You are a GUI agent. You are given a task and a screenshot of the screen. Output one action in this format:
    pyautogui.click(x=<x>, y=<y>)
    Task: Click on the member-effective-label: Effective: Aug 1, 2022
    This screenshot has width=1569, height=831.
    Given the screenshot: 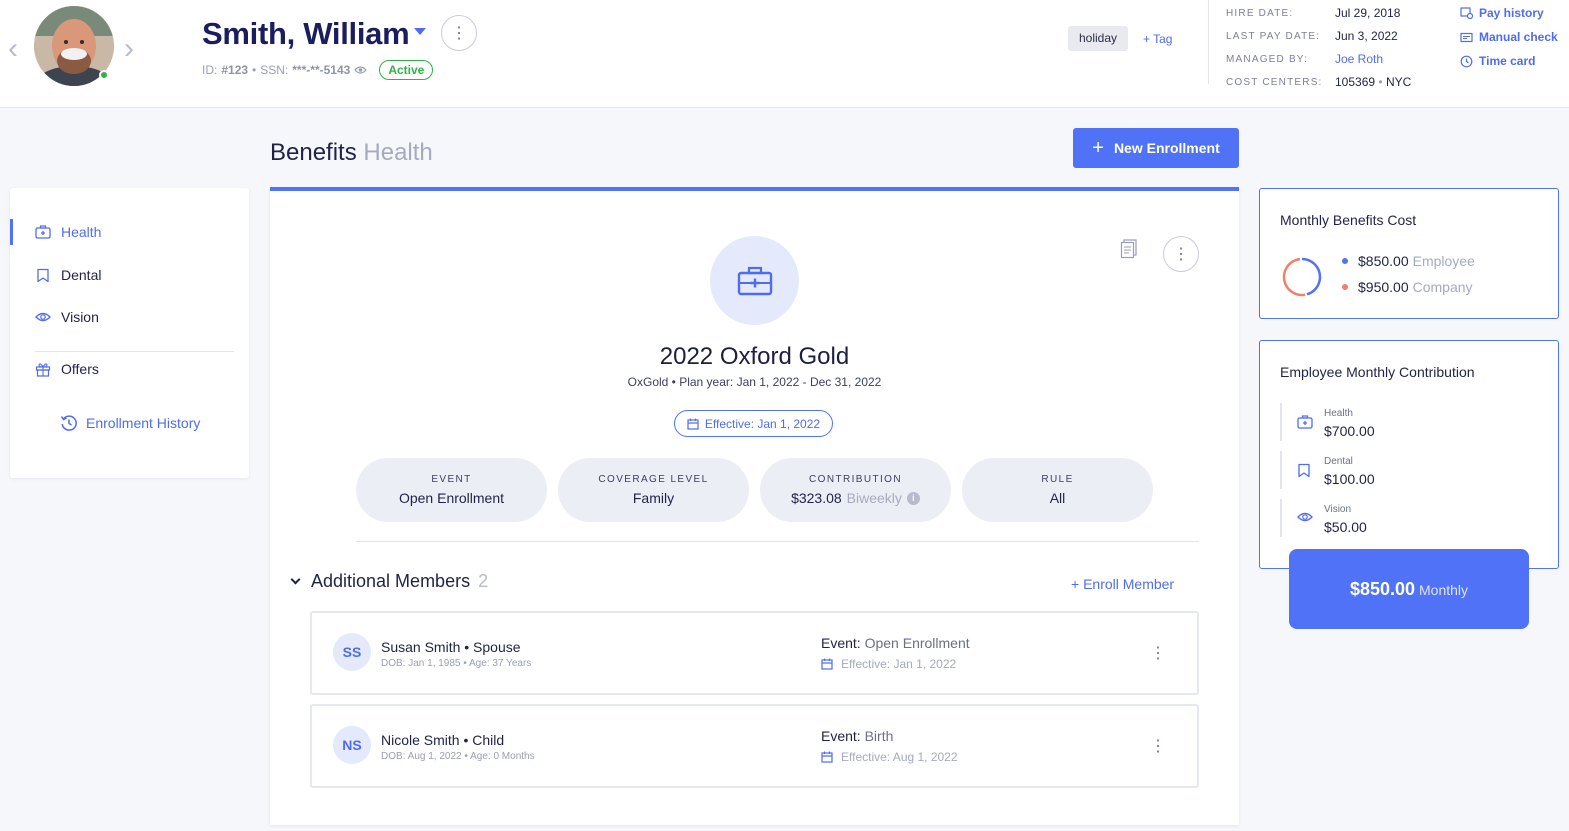 What is the action you would take?
    pyautogui.click(x=899, y=757)
    